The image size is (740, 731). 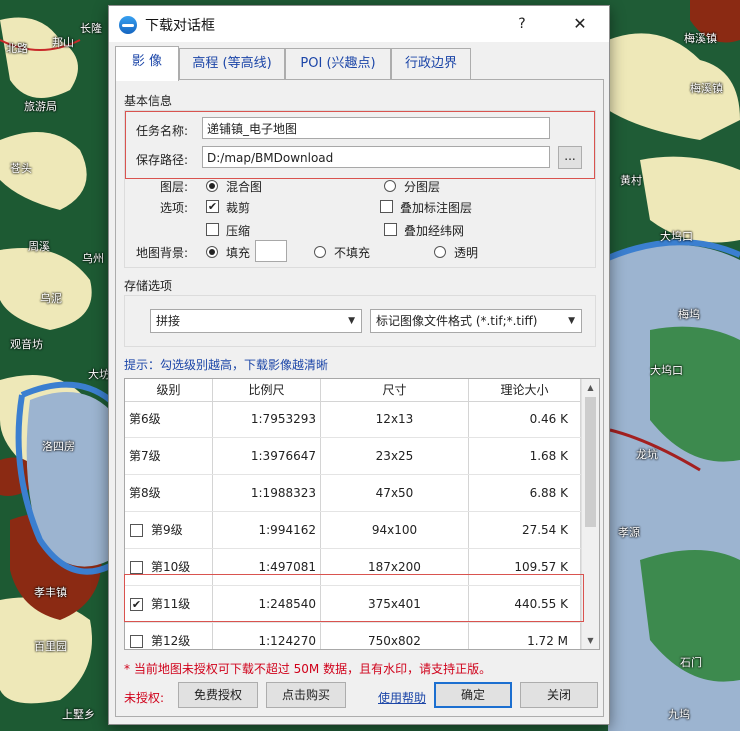 I want to click on free-auth-button: 免费授权, so click(x=218, y=695).